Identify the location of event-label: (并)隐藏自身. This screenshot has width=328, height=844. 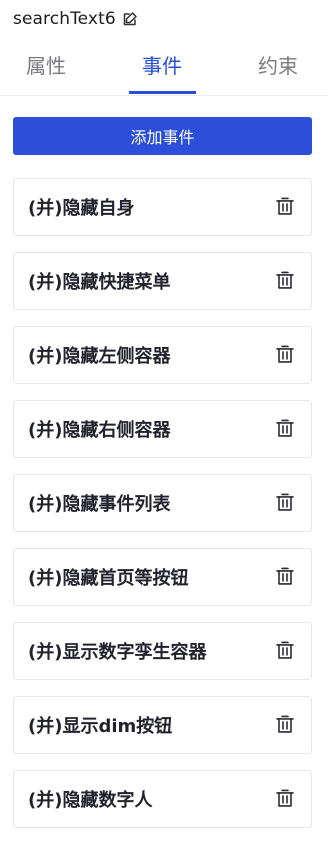
(81, 208).